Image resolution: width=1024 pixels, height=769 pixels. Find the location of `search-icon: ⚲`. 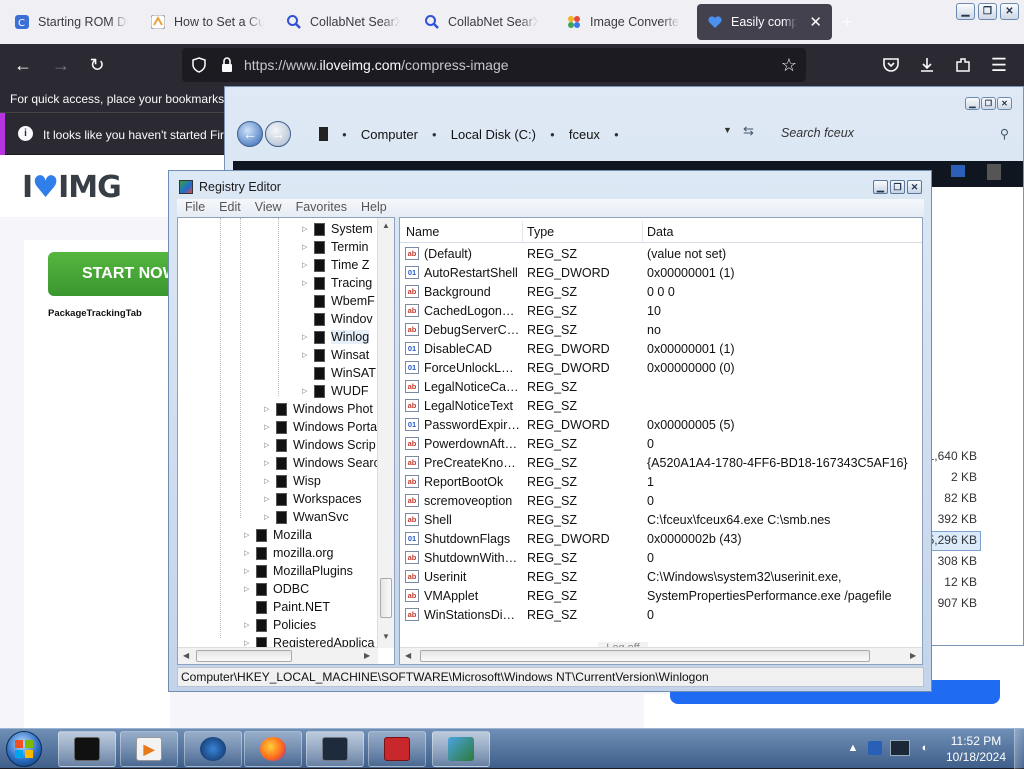

search-icon: ⚲ is located at coordinates (1004, 133).